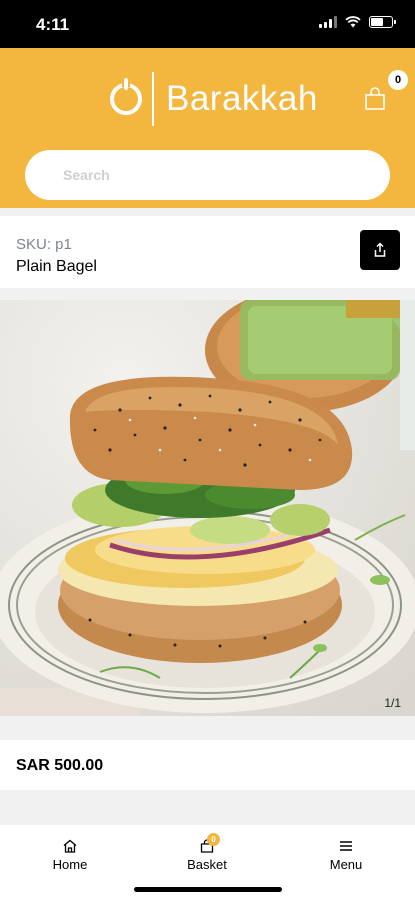  I want to click on brand-logo: Barakkah, so click(214, 99).